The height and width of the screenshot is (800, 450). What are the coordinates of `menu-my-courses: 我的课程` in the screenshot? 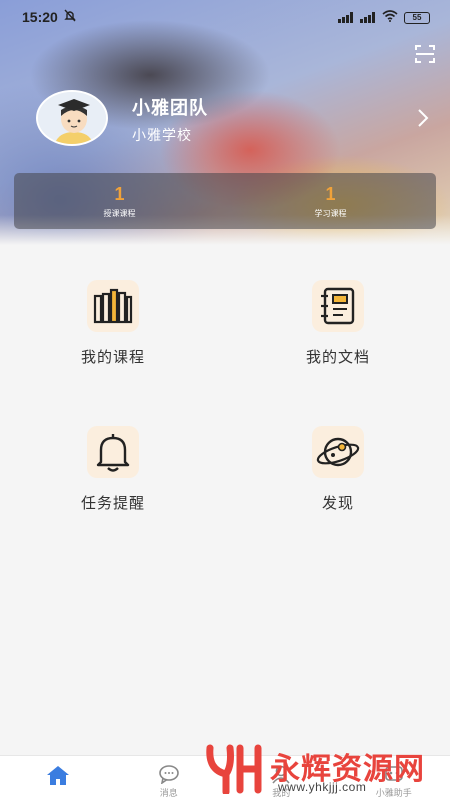 It's located at (113, 323).